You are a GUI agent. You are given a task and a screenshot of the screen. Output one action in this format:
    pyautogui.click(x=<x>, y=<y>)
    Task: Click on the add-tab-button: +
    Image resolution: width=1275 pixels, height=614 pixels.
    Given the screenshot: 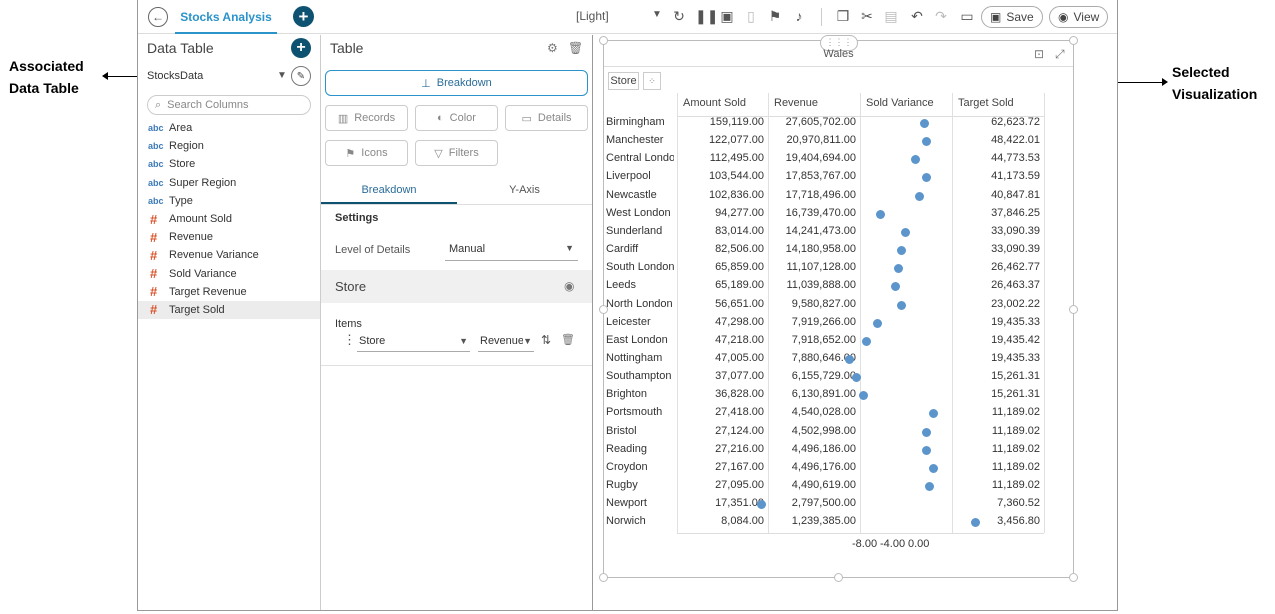 What is the action you would take?
    pyautogui.click(x=303, y=16)
    